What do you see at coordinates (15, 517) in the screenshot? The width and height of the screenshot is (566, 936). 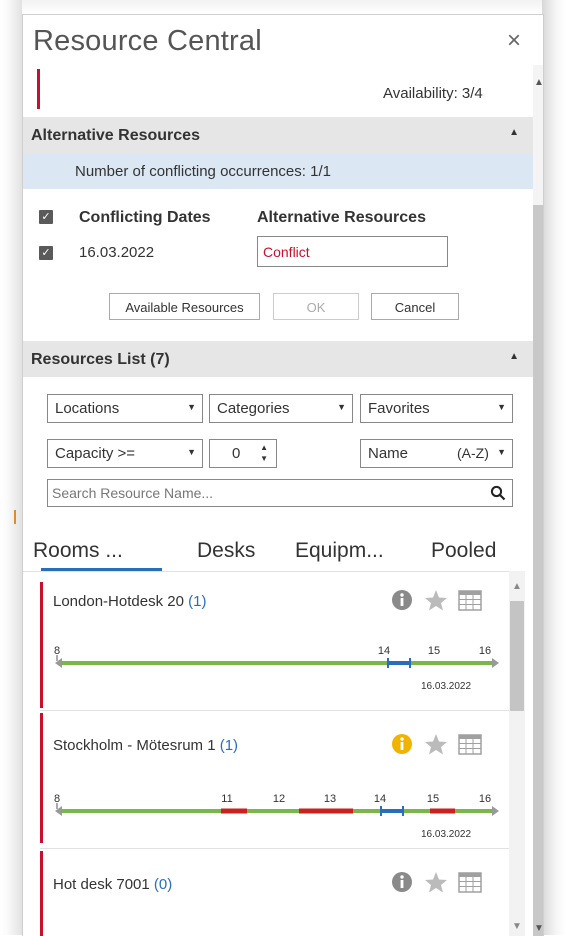 I see `edge-marker` at bounding box center [15, 517].